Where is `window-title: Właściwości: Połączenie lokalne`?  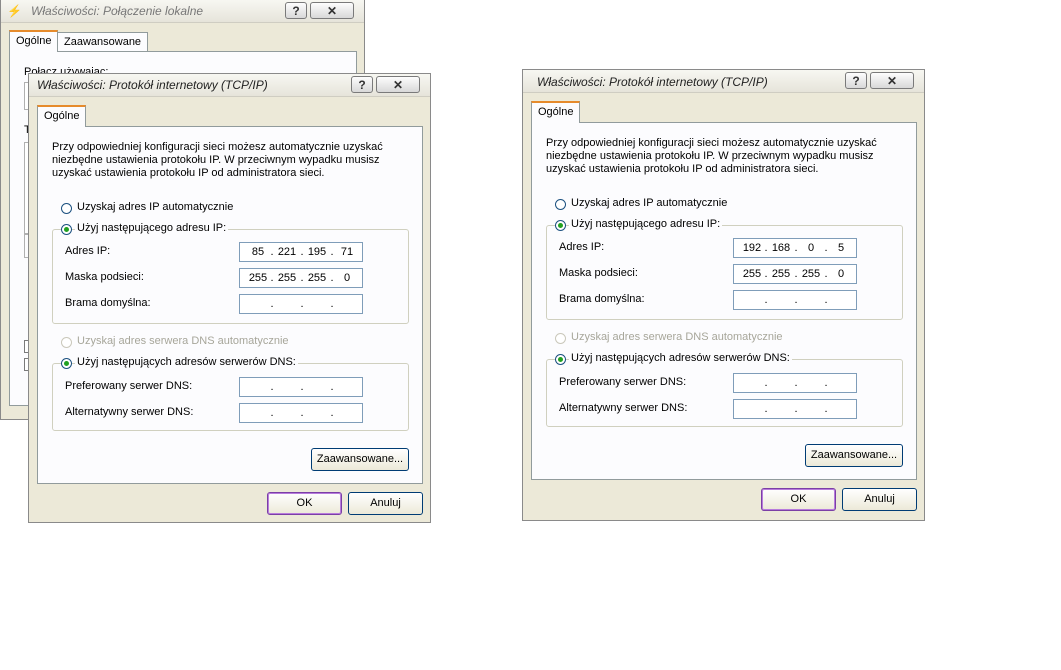
window-title: Właściwości: Połączenie lokalne is located at coordinates (117, 11).